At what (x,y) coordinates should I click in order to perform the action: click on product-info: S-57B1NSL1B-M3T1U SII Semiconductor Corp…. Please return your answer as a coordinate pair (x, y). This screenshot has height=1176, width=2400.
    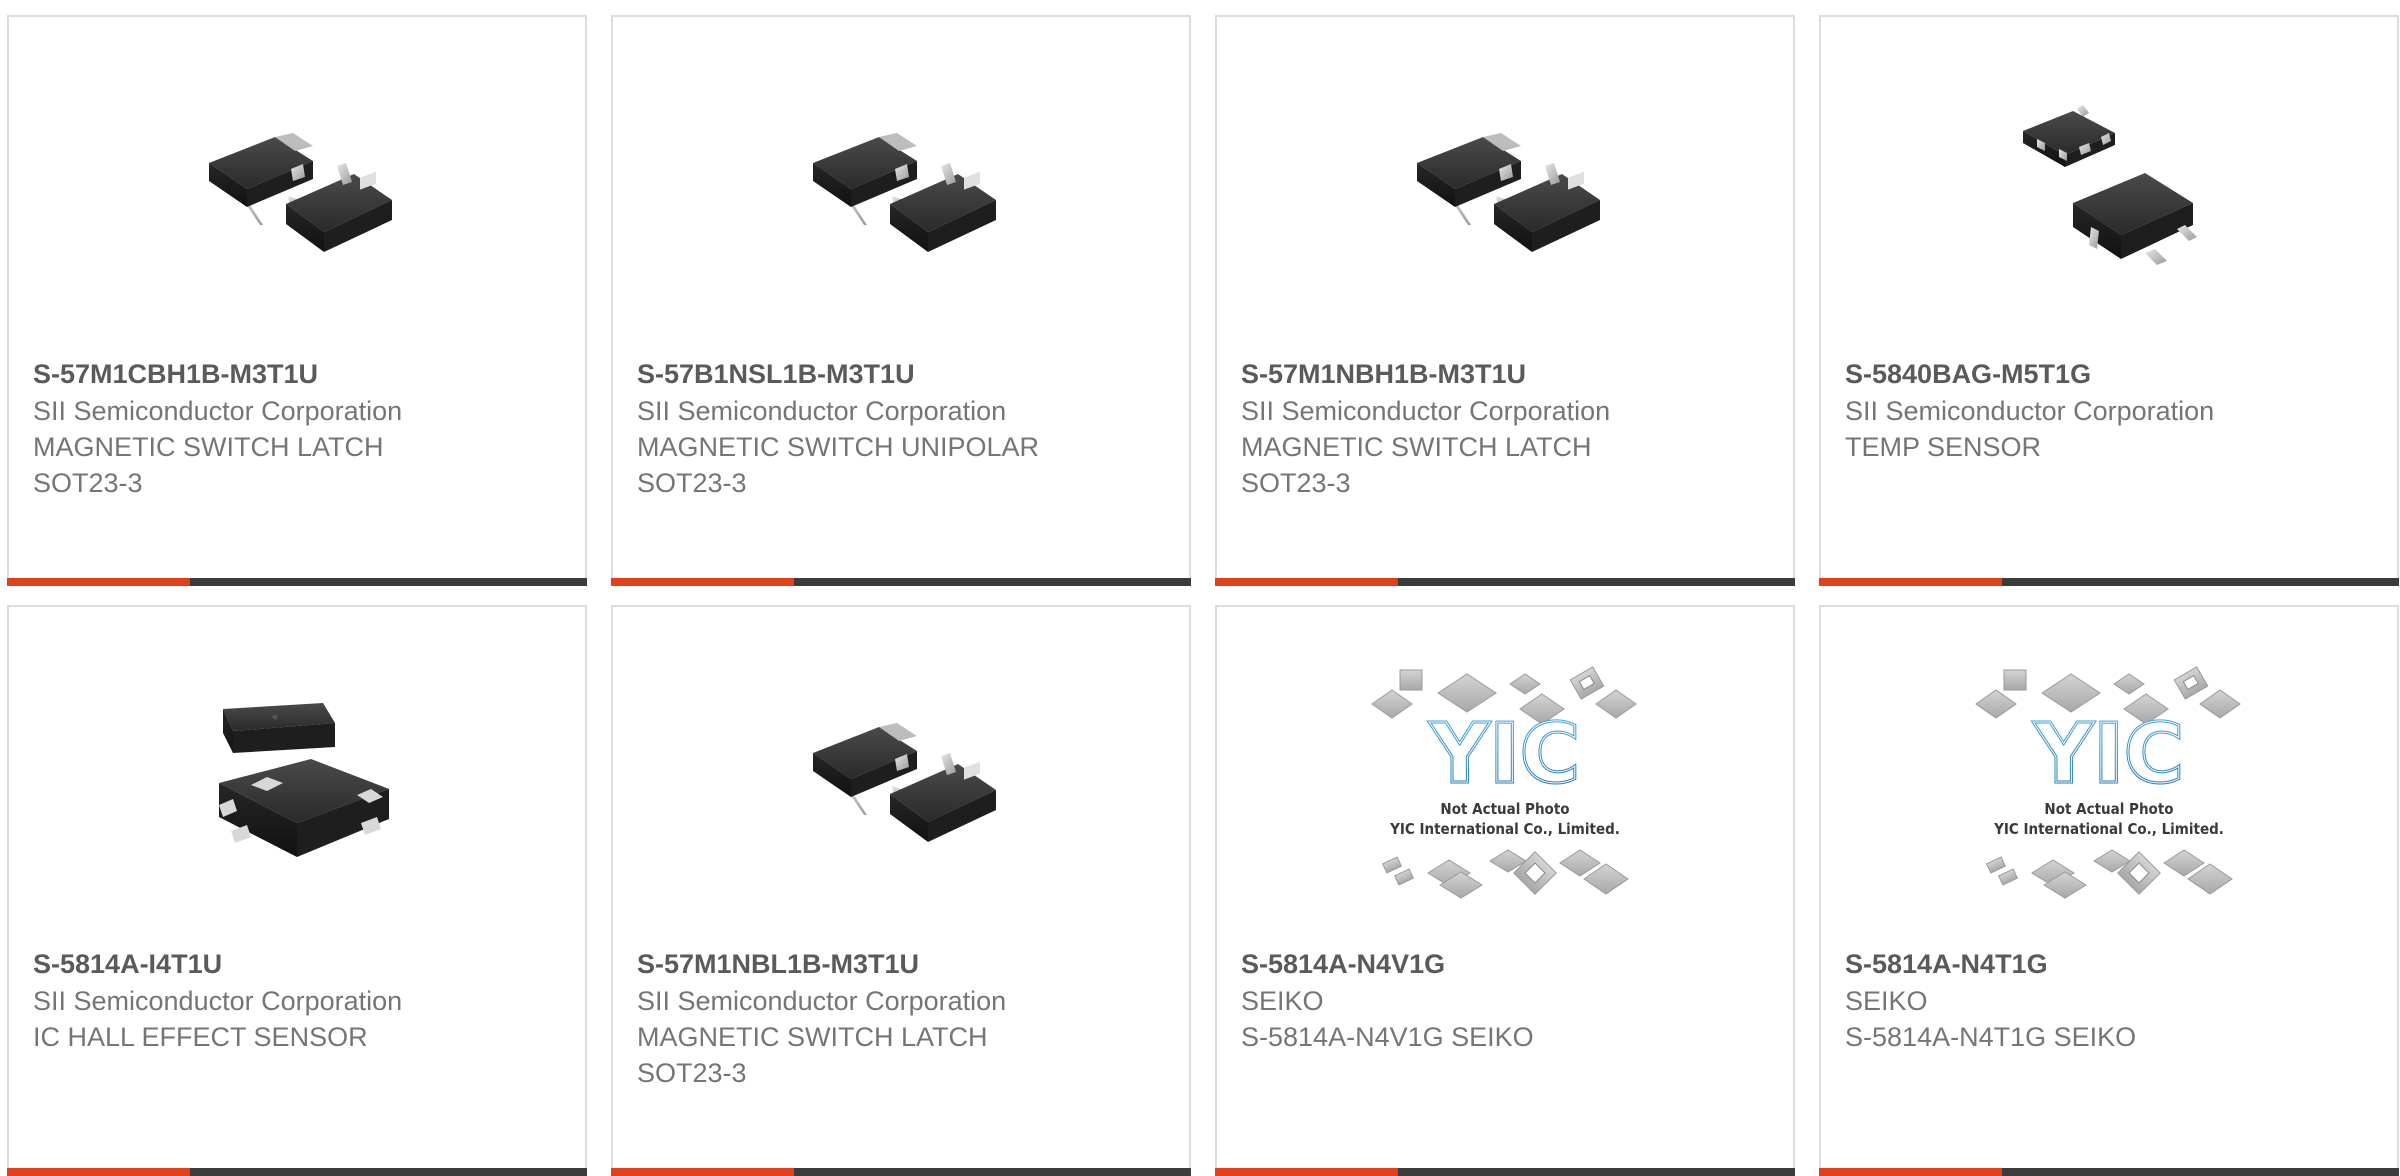
    Looking at the image, I should click on (903, 428).